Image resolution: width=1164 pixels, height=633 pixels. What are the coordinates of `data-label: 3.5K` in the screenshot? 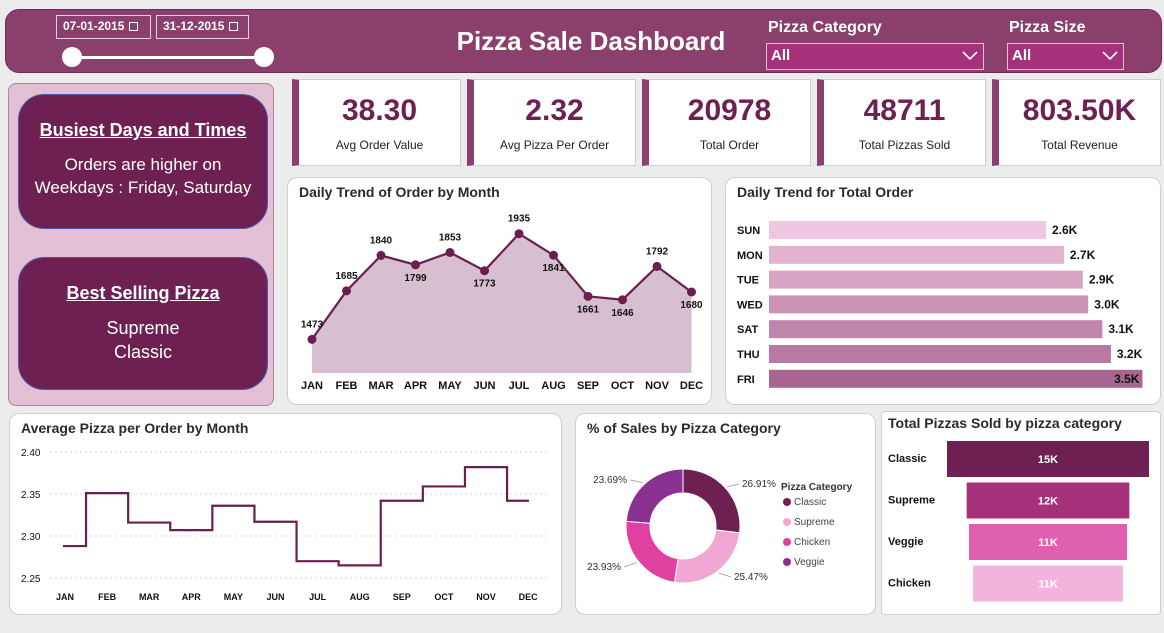 It's located at (1127, 379).